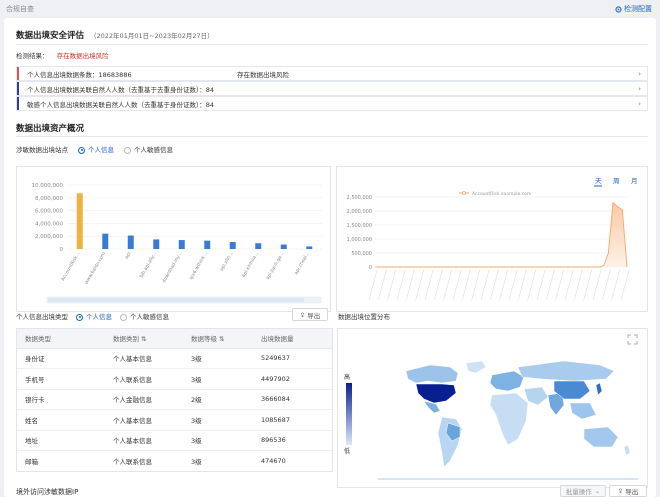 The image size is (660, 497). I want to click on y-tick-label: 2,000,000, so click(49, 237).